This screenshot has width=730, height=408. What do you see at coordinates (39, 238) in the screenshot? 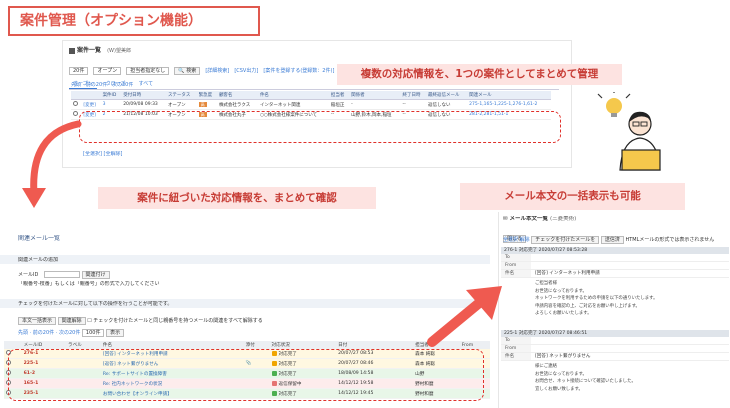
I see `mail-list-title: 関連メール一覧` at bounding box center [39, 238].